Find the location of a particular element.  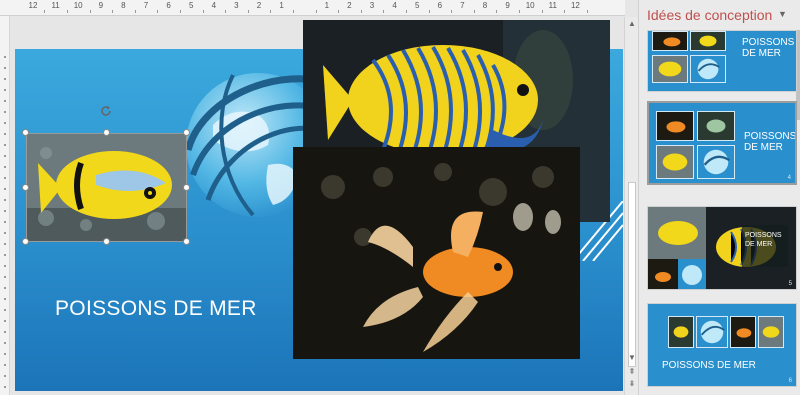

design-idea-4: POISSONS DE MER 6 is located at coordinates (722, 345).